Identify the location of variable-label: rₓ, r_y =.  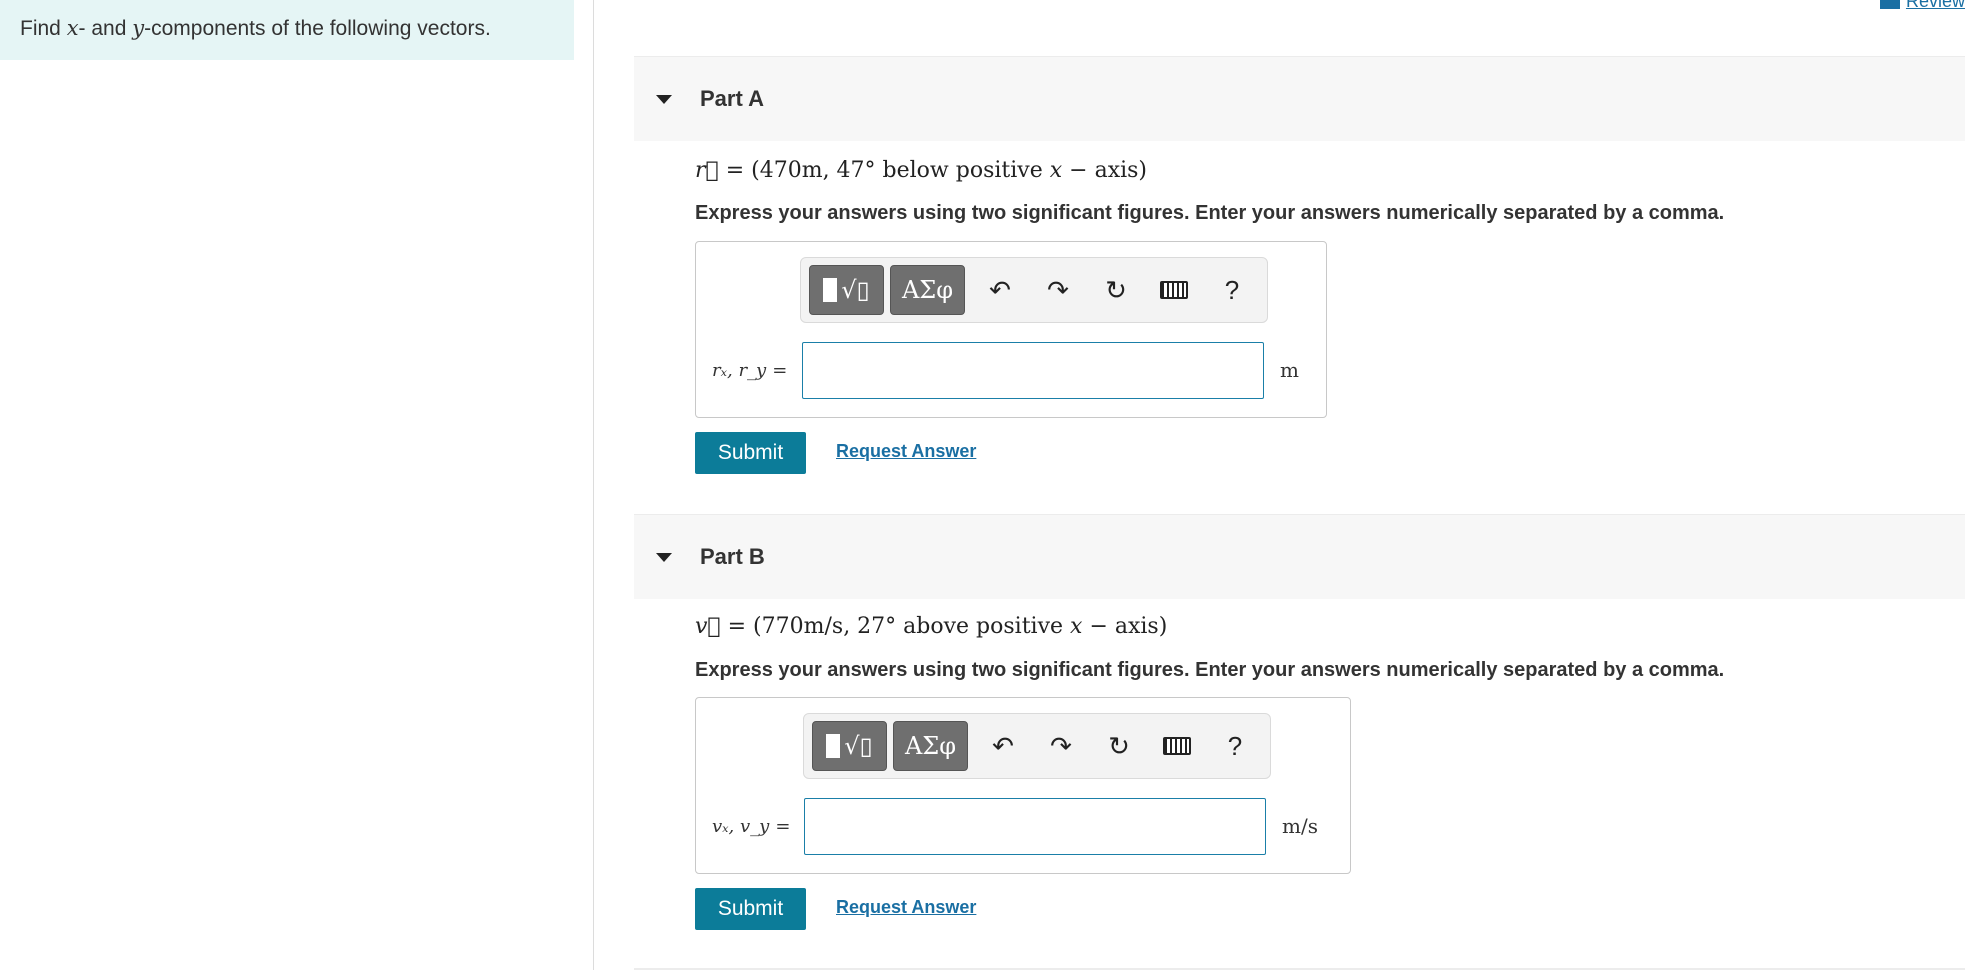
(750, 370).